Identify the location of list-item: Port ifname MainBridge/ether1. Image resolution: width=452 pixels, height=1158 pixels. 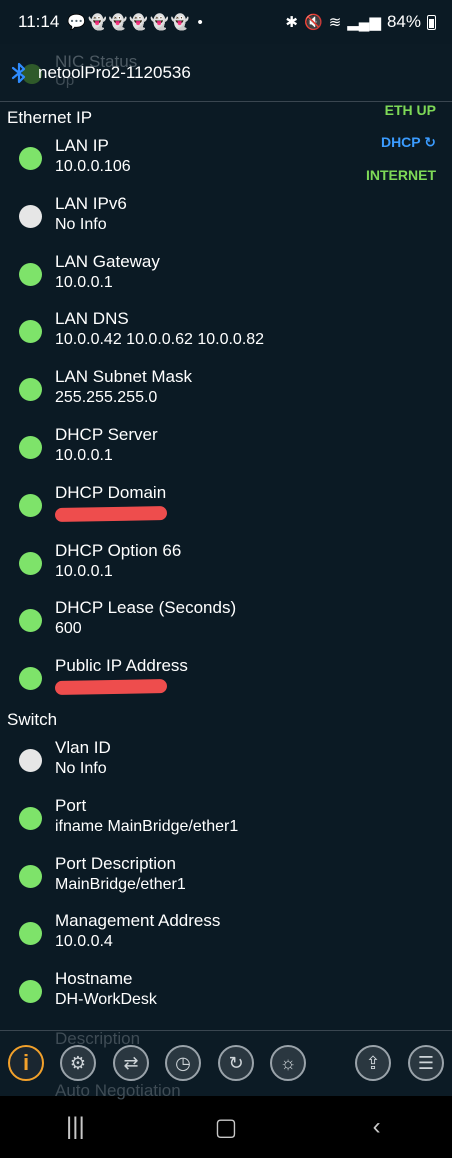
(226, 818).